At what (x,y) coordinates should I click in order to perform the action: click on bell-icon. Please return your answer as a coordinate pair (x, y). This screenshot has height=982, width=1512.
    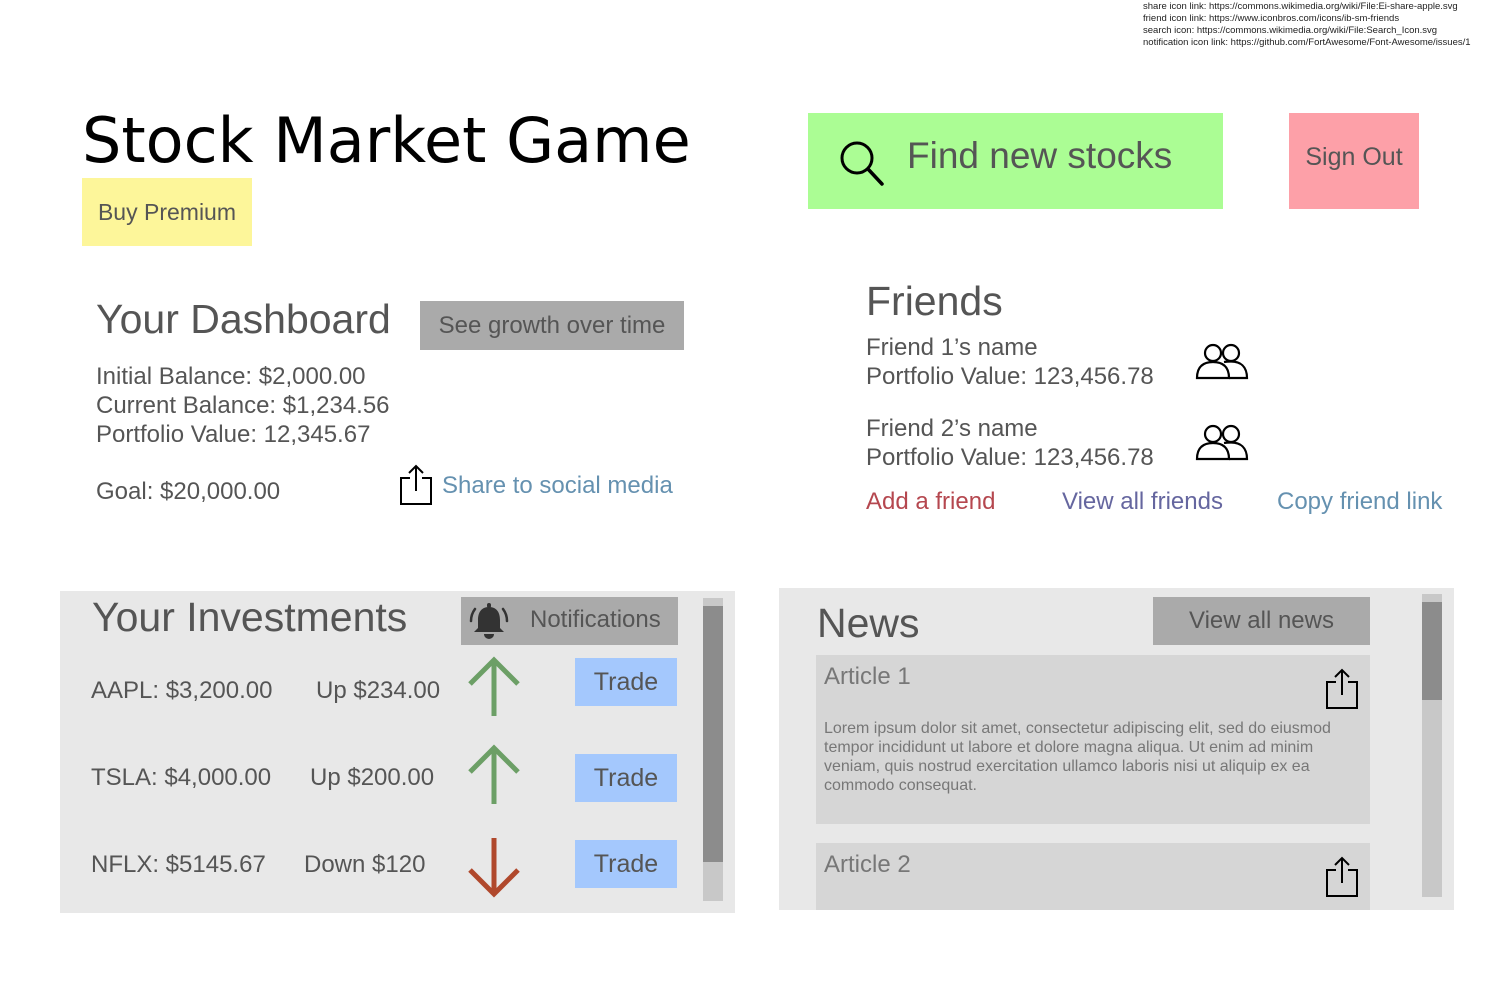
    Looking at the image, I should click on (489, 621).